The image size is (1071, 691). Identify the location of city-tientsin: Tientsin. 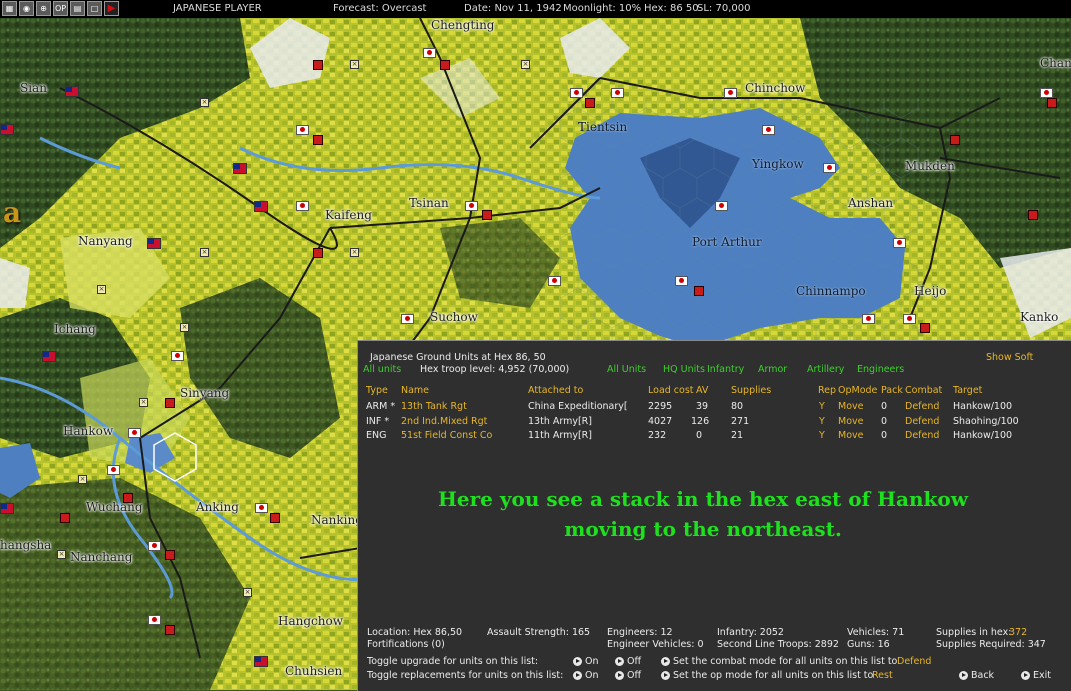
(602, 127).